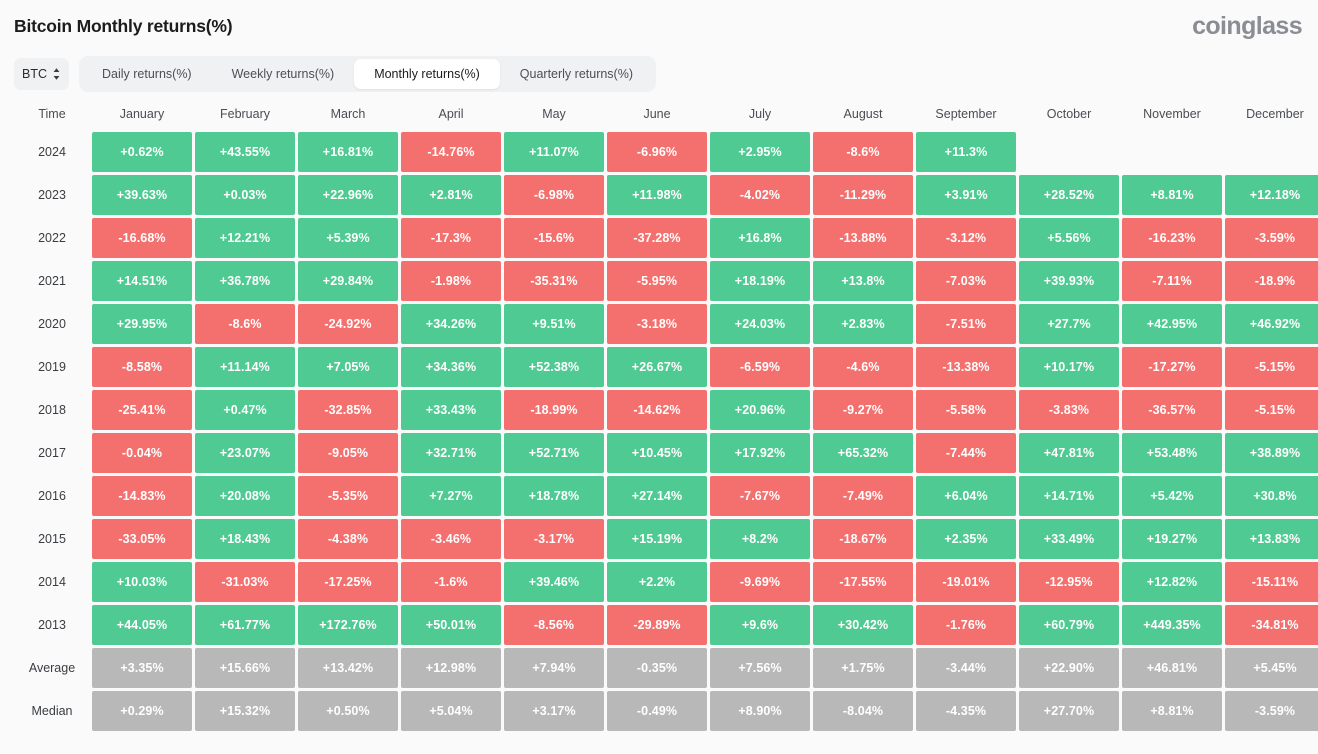 This screenshot has height=754, width=1318. I want to click on cell-2014-December: -15.11%, so click(1271, 582).